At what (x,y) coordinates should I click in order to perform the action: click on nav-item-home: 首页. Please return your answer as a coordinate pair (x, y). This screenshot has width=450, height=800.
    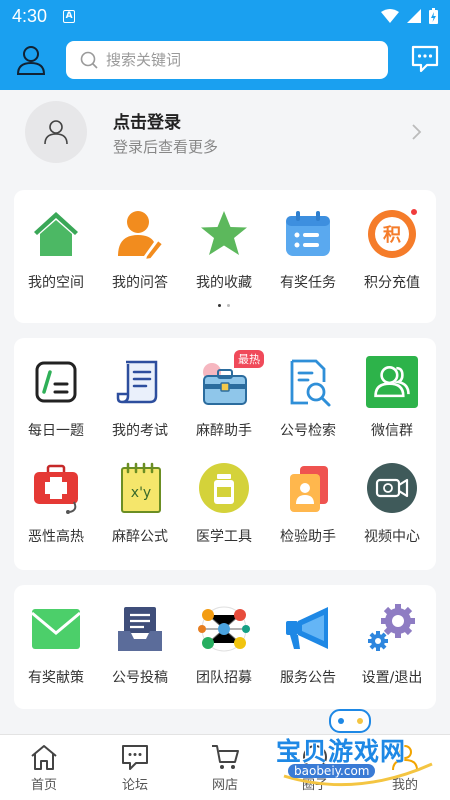
    Looking at the image, I should click on (44, 768).